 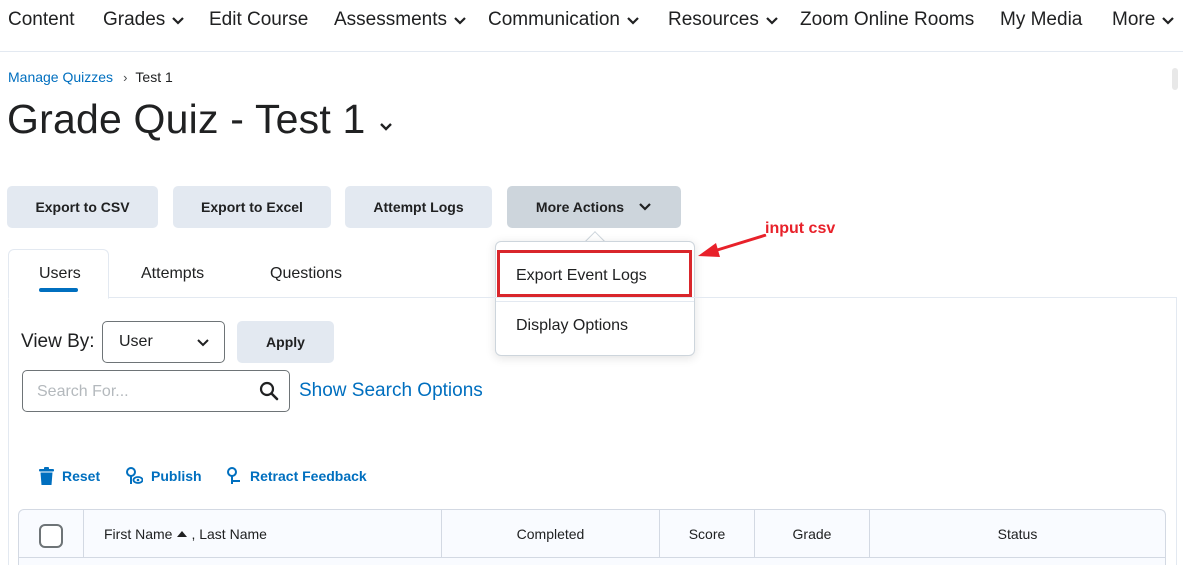 I want to click on button-label: Export to Excel, so click(x=252, y=207).